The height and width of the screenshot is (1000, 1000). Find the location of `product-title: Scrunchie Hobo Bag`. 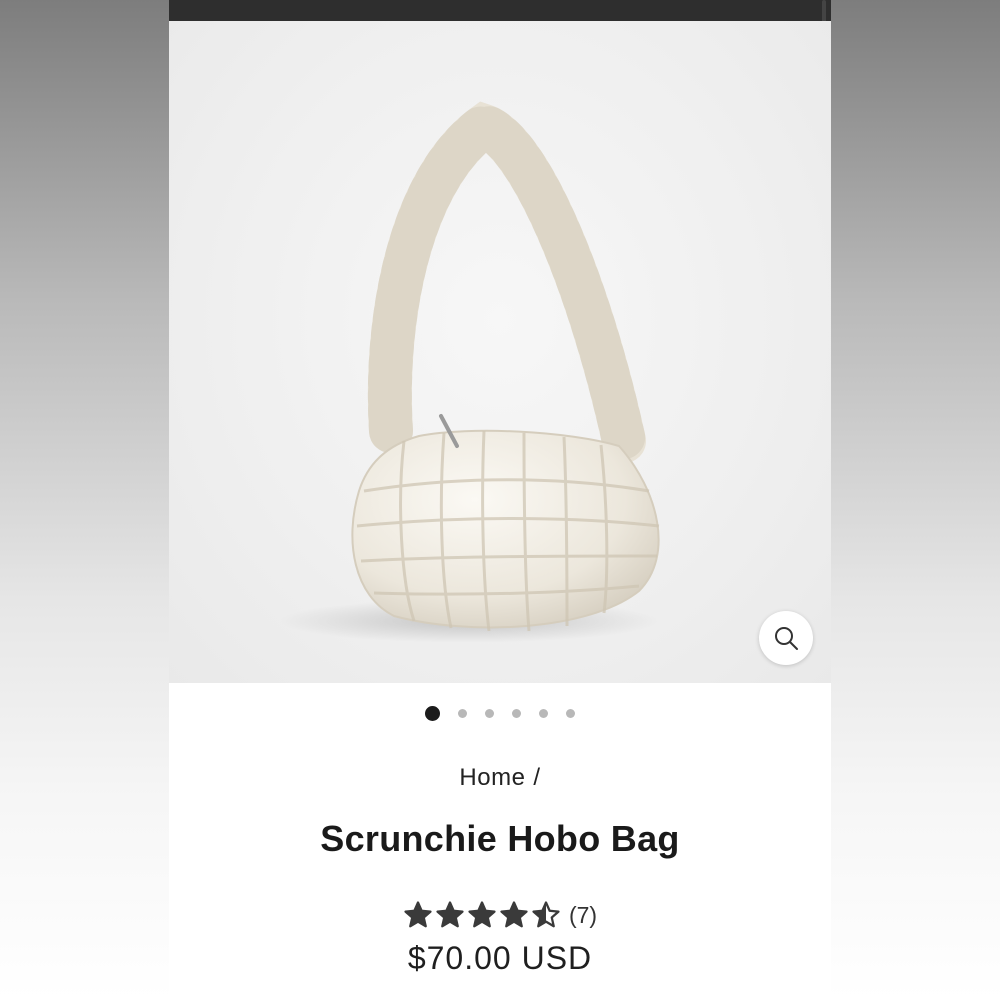

product-title: Scrunchie Hobo Bag is located at coordinates (500, 838).